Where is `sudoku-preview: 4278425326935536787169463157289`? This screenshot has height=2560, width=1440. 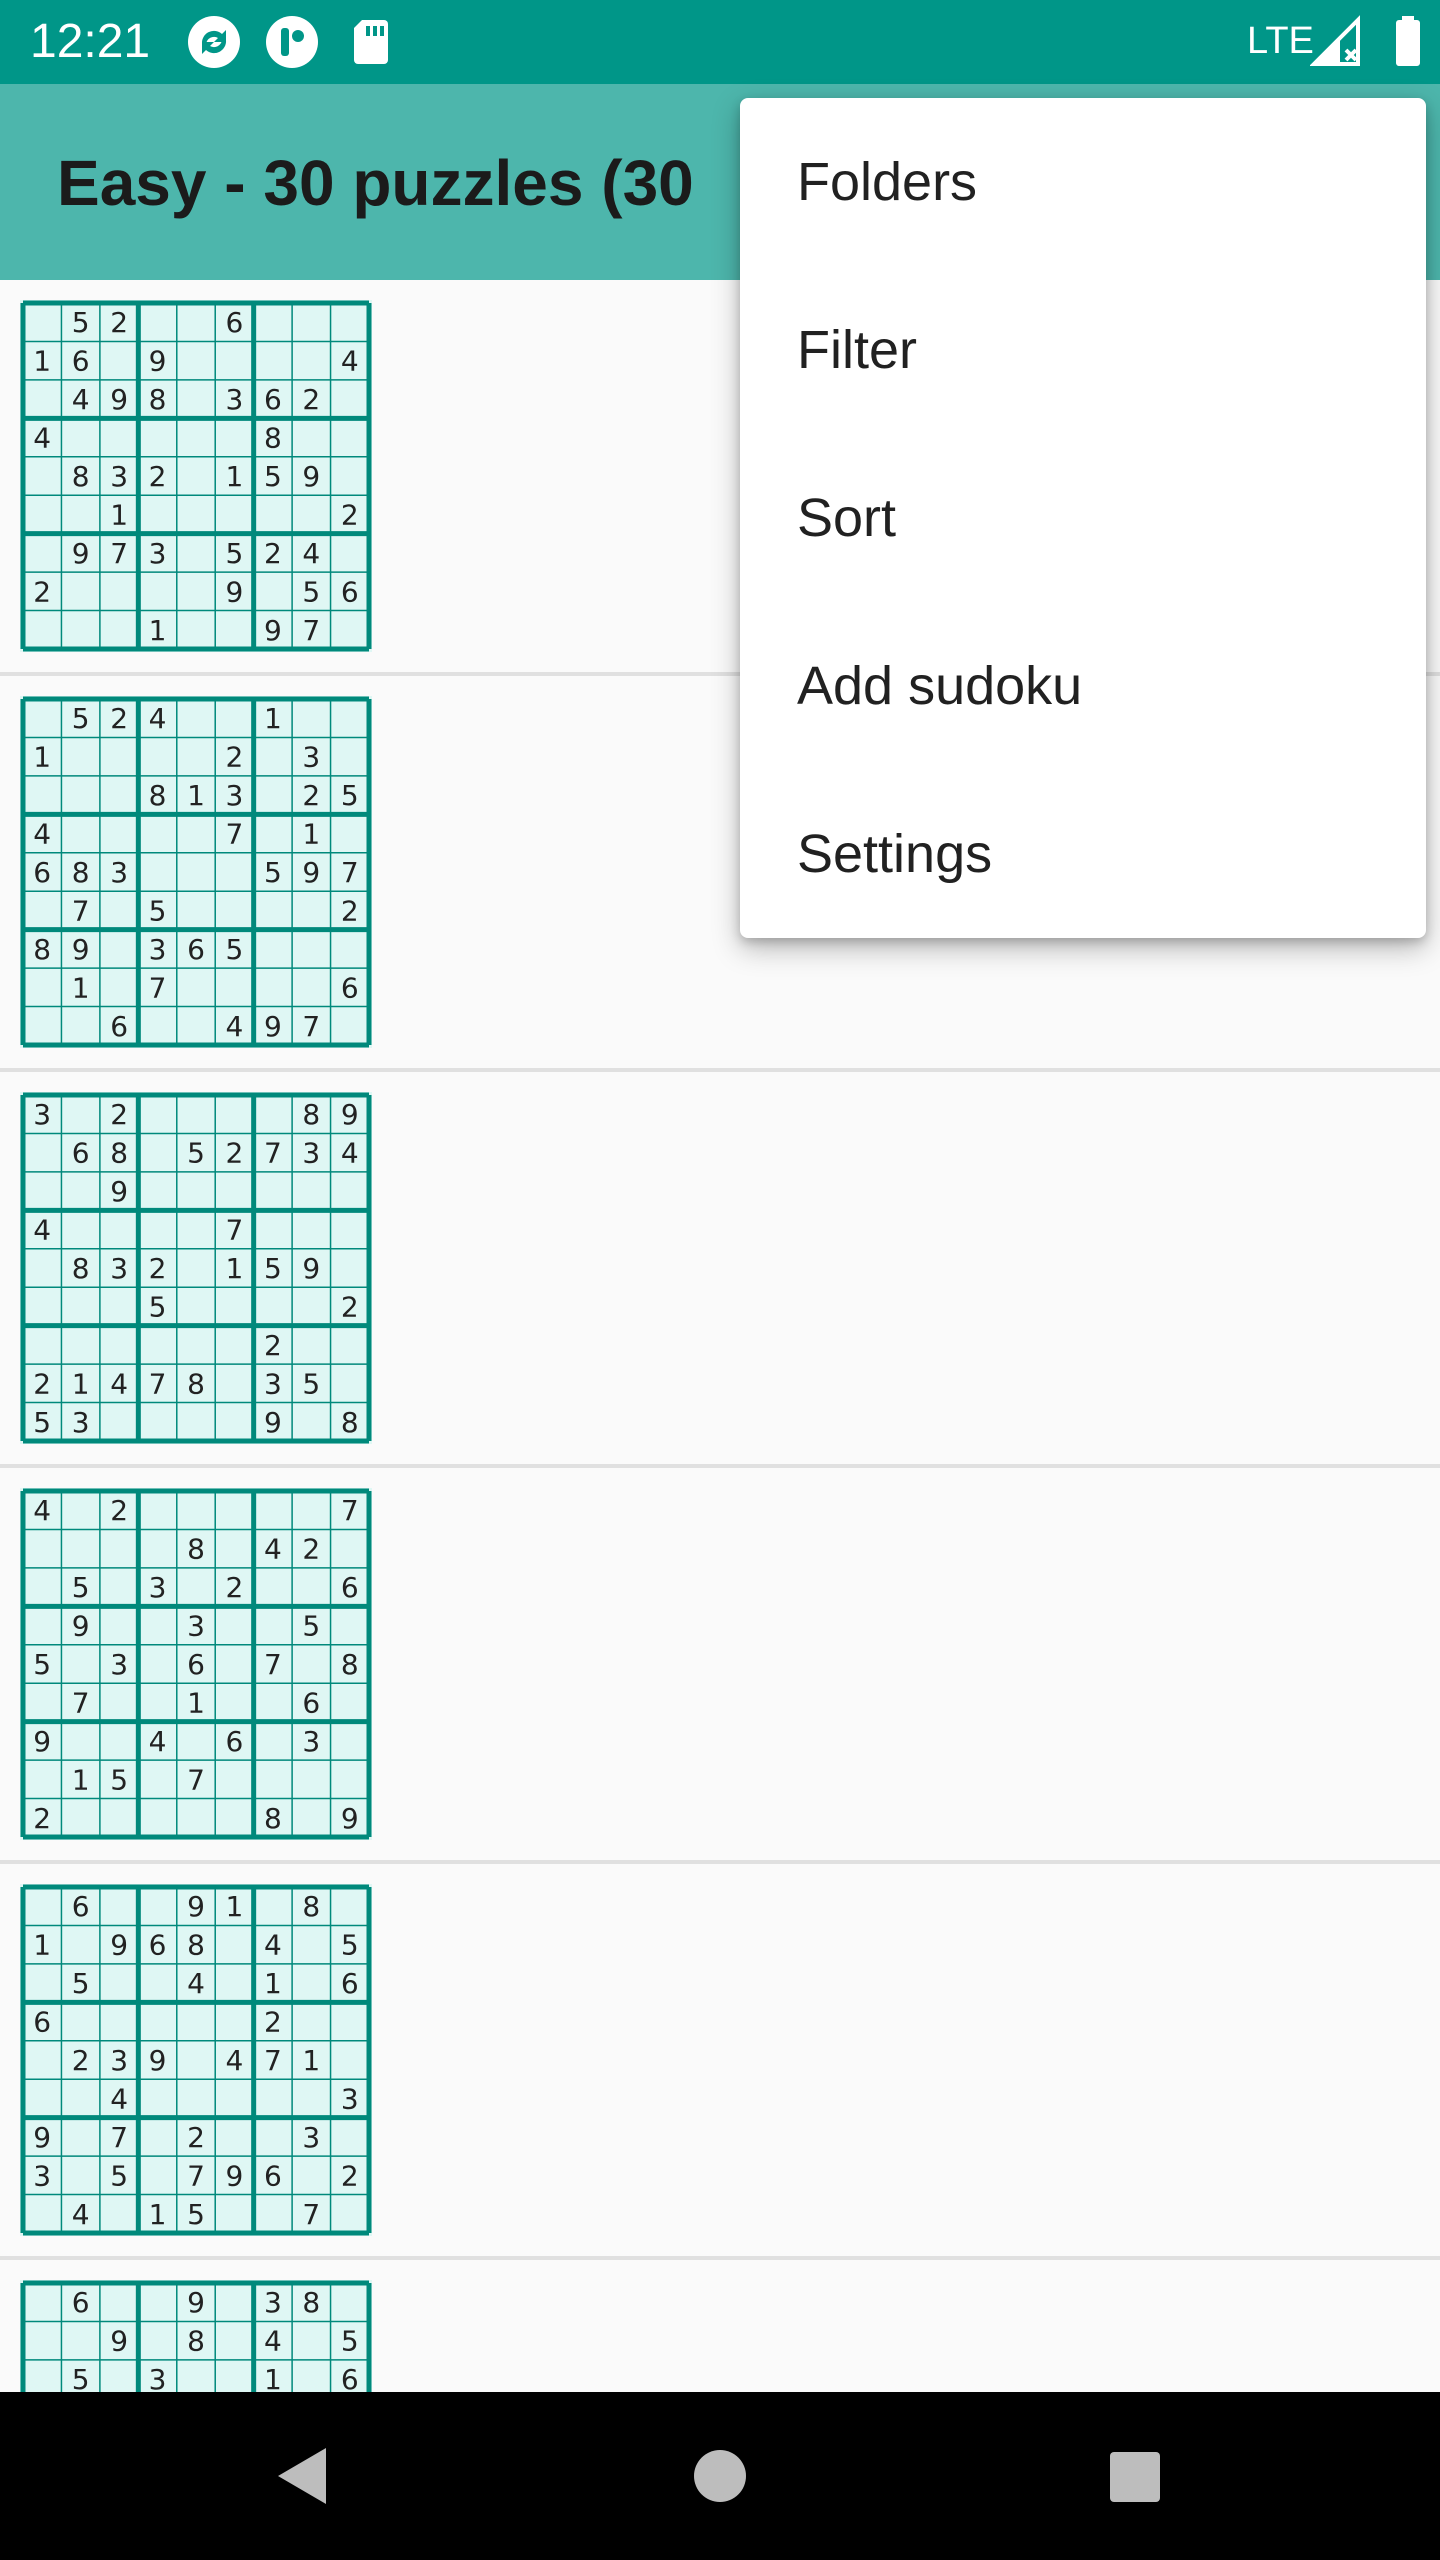
sudoku-preview: 4278425326935536787169463157289 is located at coordinates (196, 1664).